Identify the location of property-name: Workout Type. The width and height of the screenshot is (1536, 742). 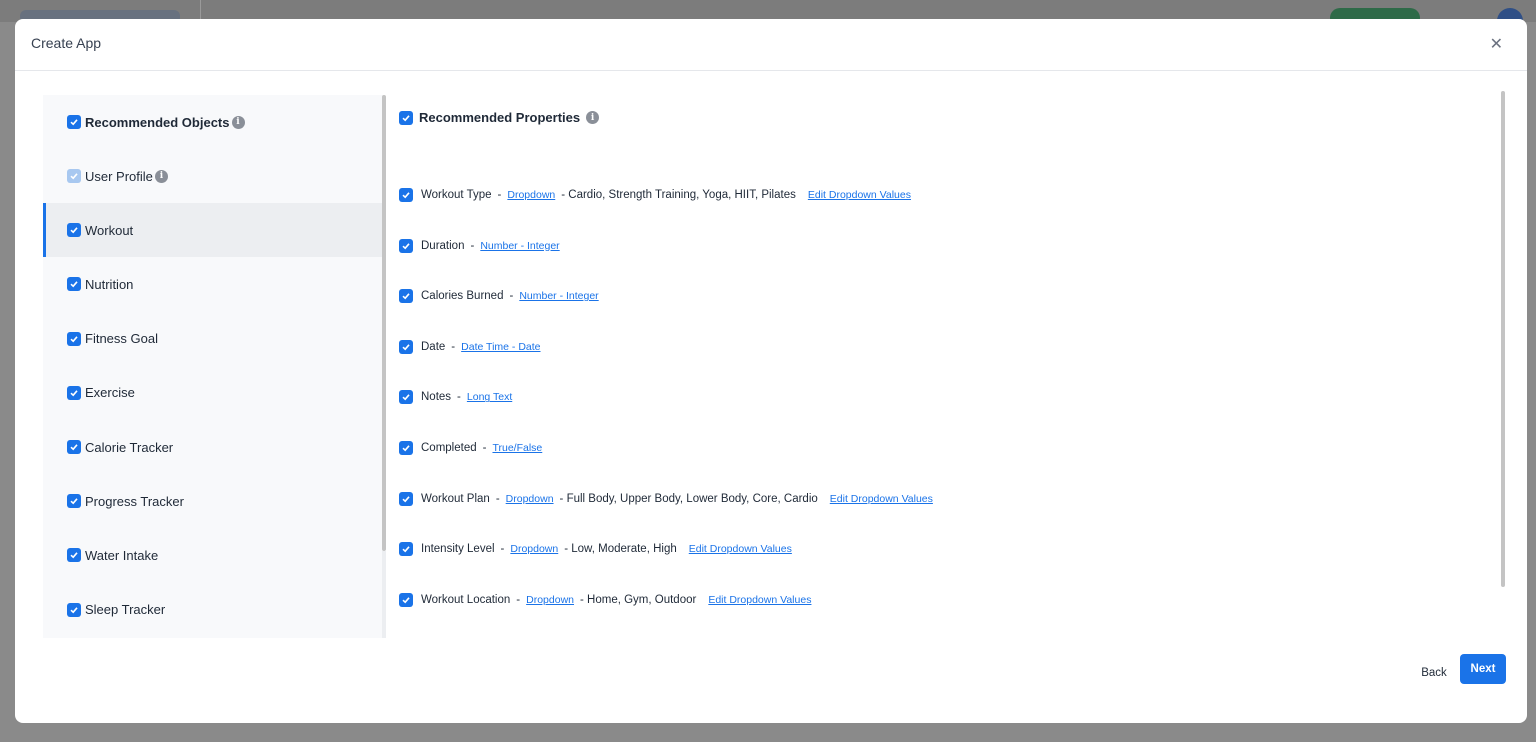
(456, 195).